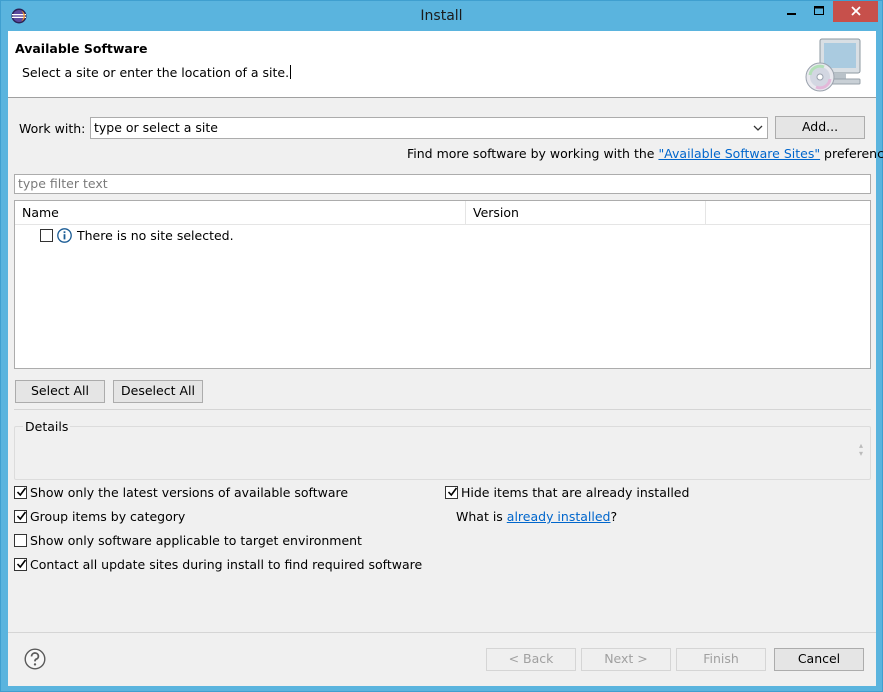 The image size is (883, 692). What do you see at coordinates (442, 453) in the screenshot?
I see `details-area: ▴ ▾` at bounding box center [442, 453].